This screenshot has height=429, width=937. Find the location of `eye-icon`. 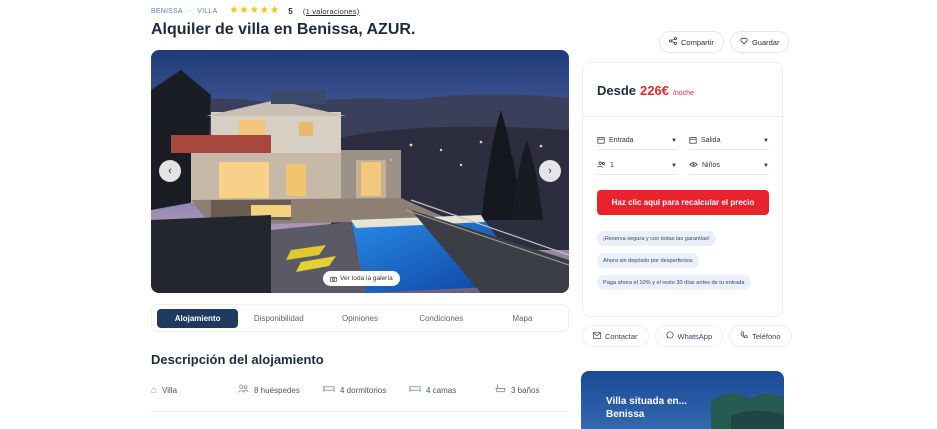

eye-icon is located at coordinates (693, 165).